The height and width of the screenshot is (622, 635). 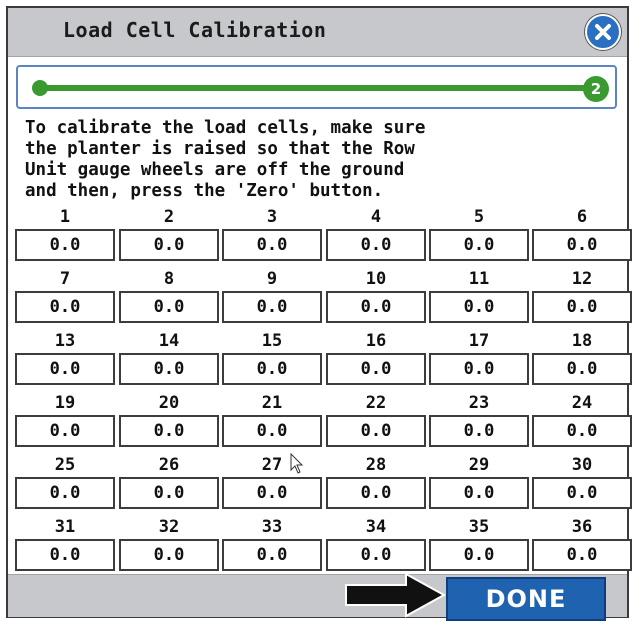 What do you see at coordinates (65, 465) in the screenshot?
I see `load-cell-label: 25` at bounding box center [65, 465].